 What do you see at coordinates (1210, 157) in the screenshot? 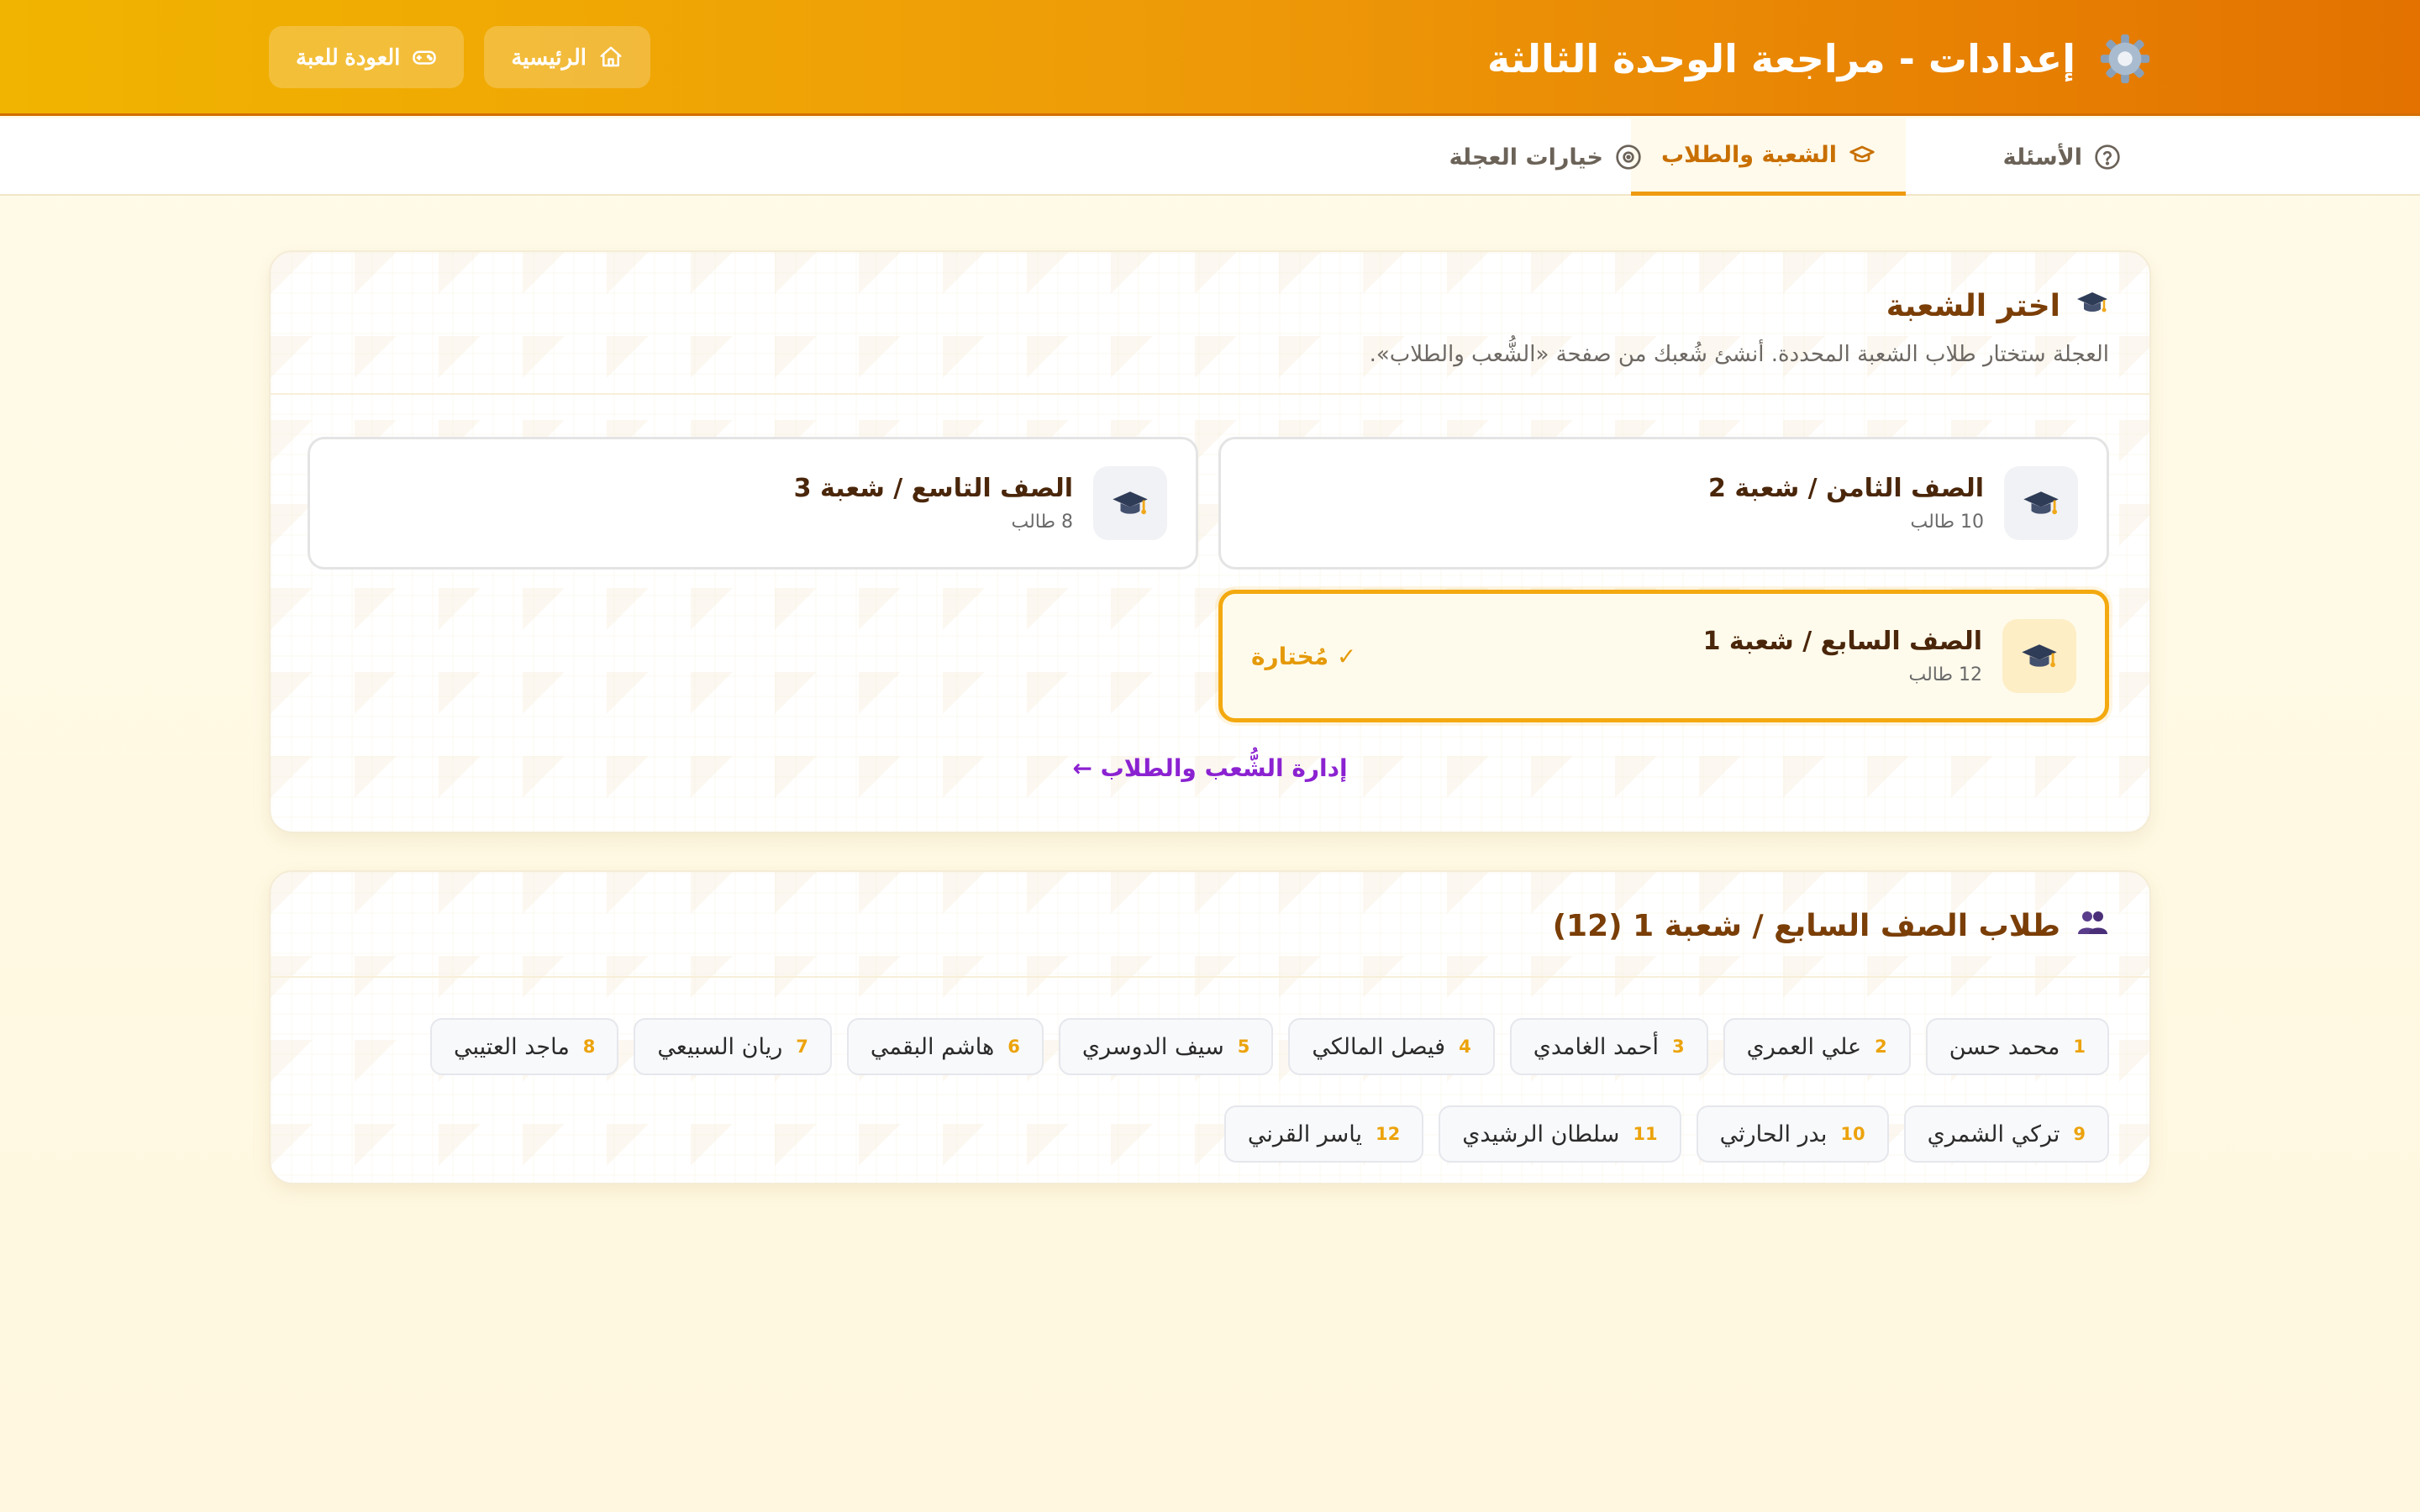
I see `settings-tabs: الأسئلة الشعبة والطلاب خيارات العجلة` at bounding box center [1210, 157].